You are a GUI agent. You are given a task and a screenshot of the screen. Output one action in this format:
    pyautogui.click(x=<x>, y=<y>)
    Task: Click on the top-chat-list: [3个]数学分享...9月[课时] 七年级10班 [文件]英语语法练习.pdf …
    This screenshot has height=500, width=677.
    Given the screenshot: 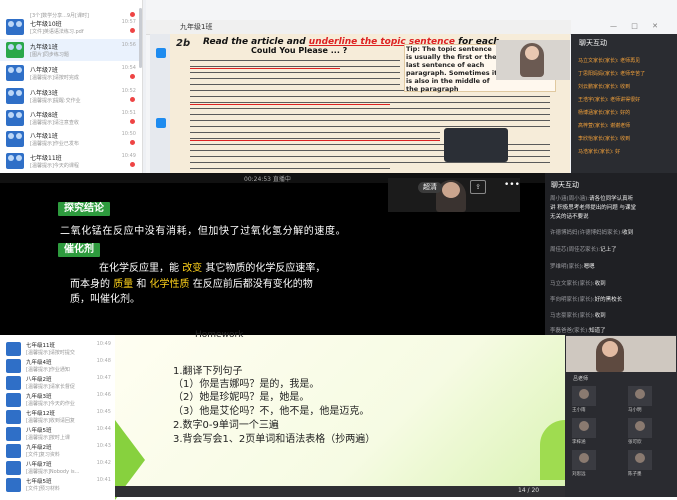 What is the action you would take?
    pyautogui.click(x=71, y=86)
    